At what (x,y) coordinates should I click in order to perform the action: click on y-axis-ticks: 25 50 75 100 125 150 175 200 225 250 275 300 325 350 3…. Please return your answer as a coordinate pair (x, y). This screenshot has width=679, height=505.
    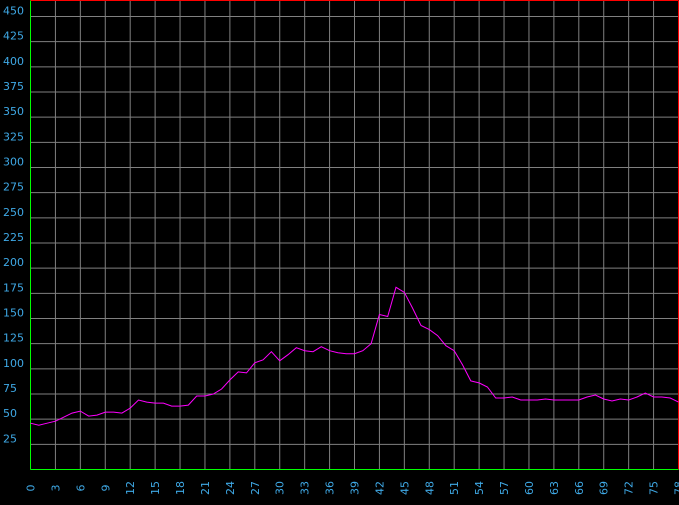
    Looking at the image, I should click on (13, 225).